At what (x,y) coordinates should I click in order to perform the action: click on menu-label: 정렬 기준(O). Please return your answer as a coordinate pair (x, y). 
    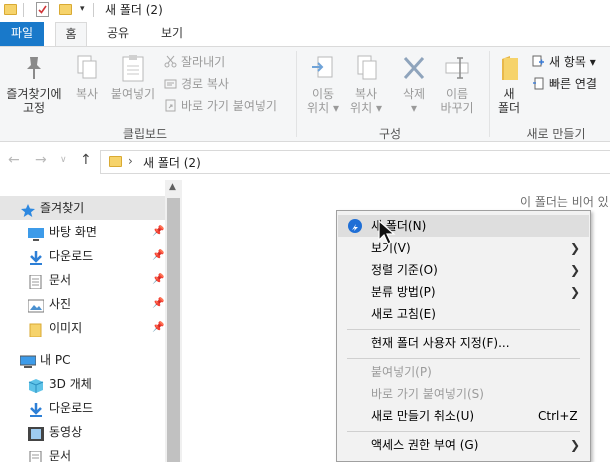
    Looking at the image, I should click on (404, 270).